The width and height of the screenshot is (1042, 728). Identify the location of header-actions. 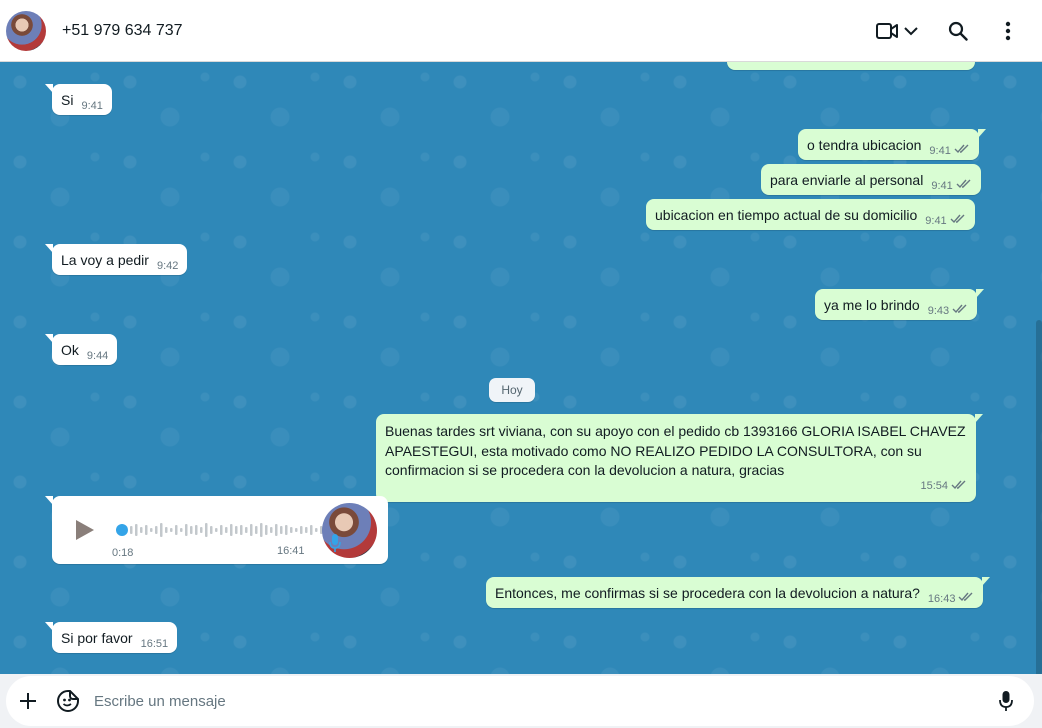
(957, 31).